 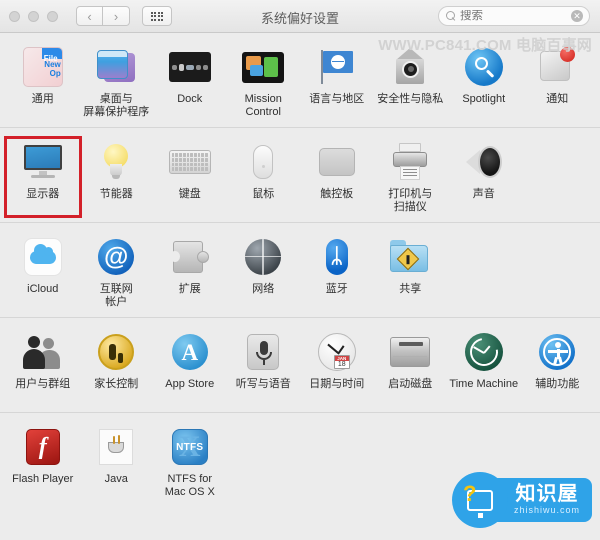 What do you see at coordinates (14, 16) in the screenshot?
I see `close-button` at bounding box center [14, 16].